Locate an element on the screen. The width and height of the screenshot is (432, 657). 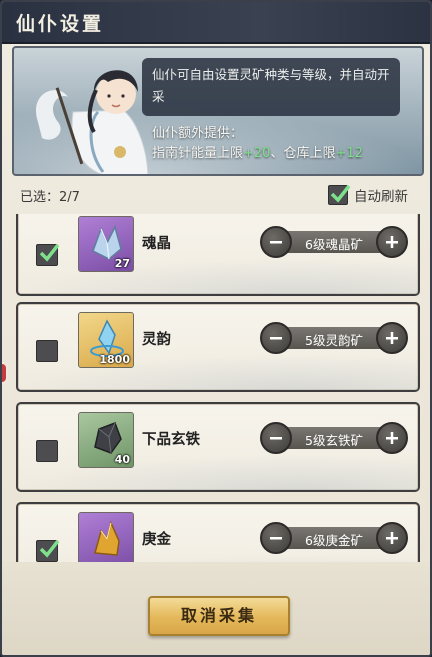
ore-icon-box: 27 is located at coordinates (106, 244).